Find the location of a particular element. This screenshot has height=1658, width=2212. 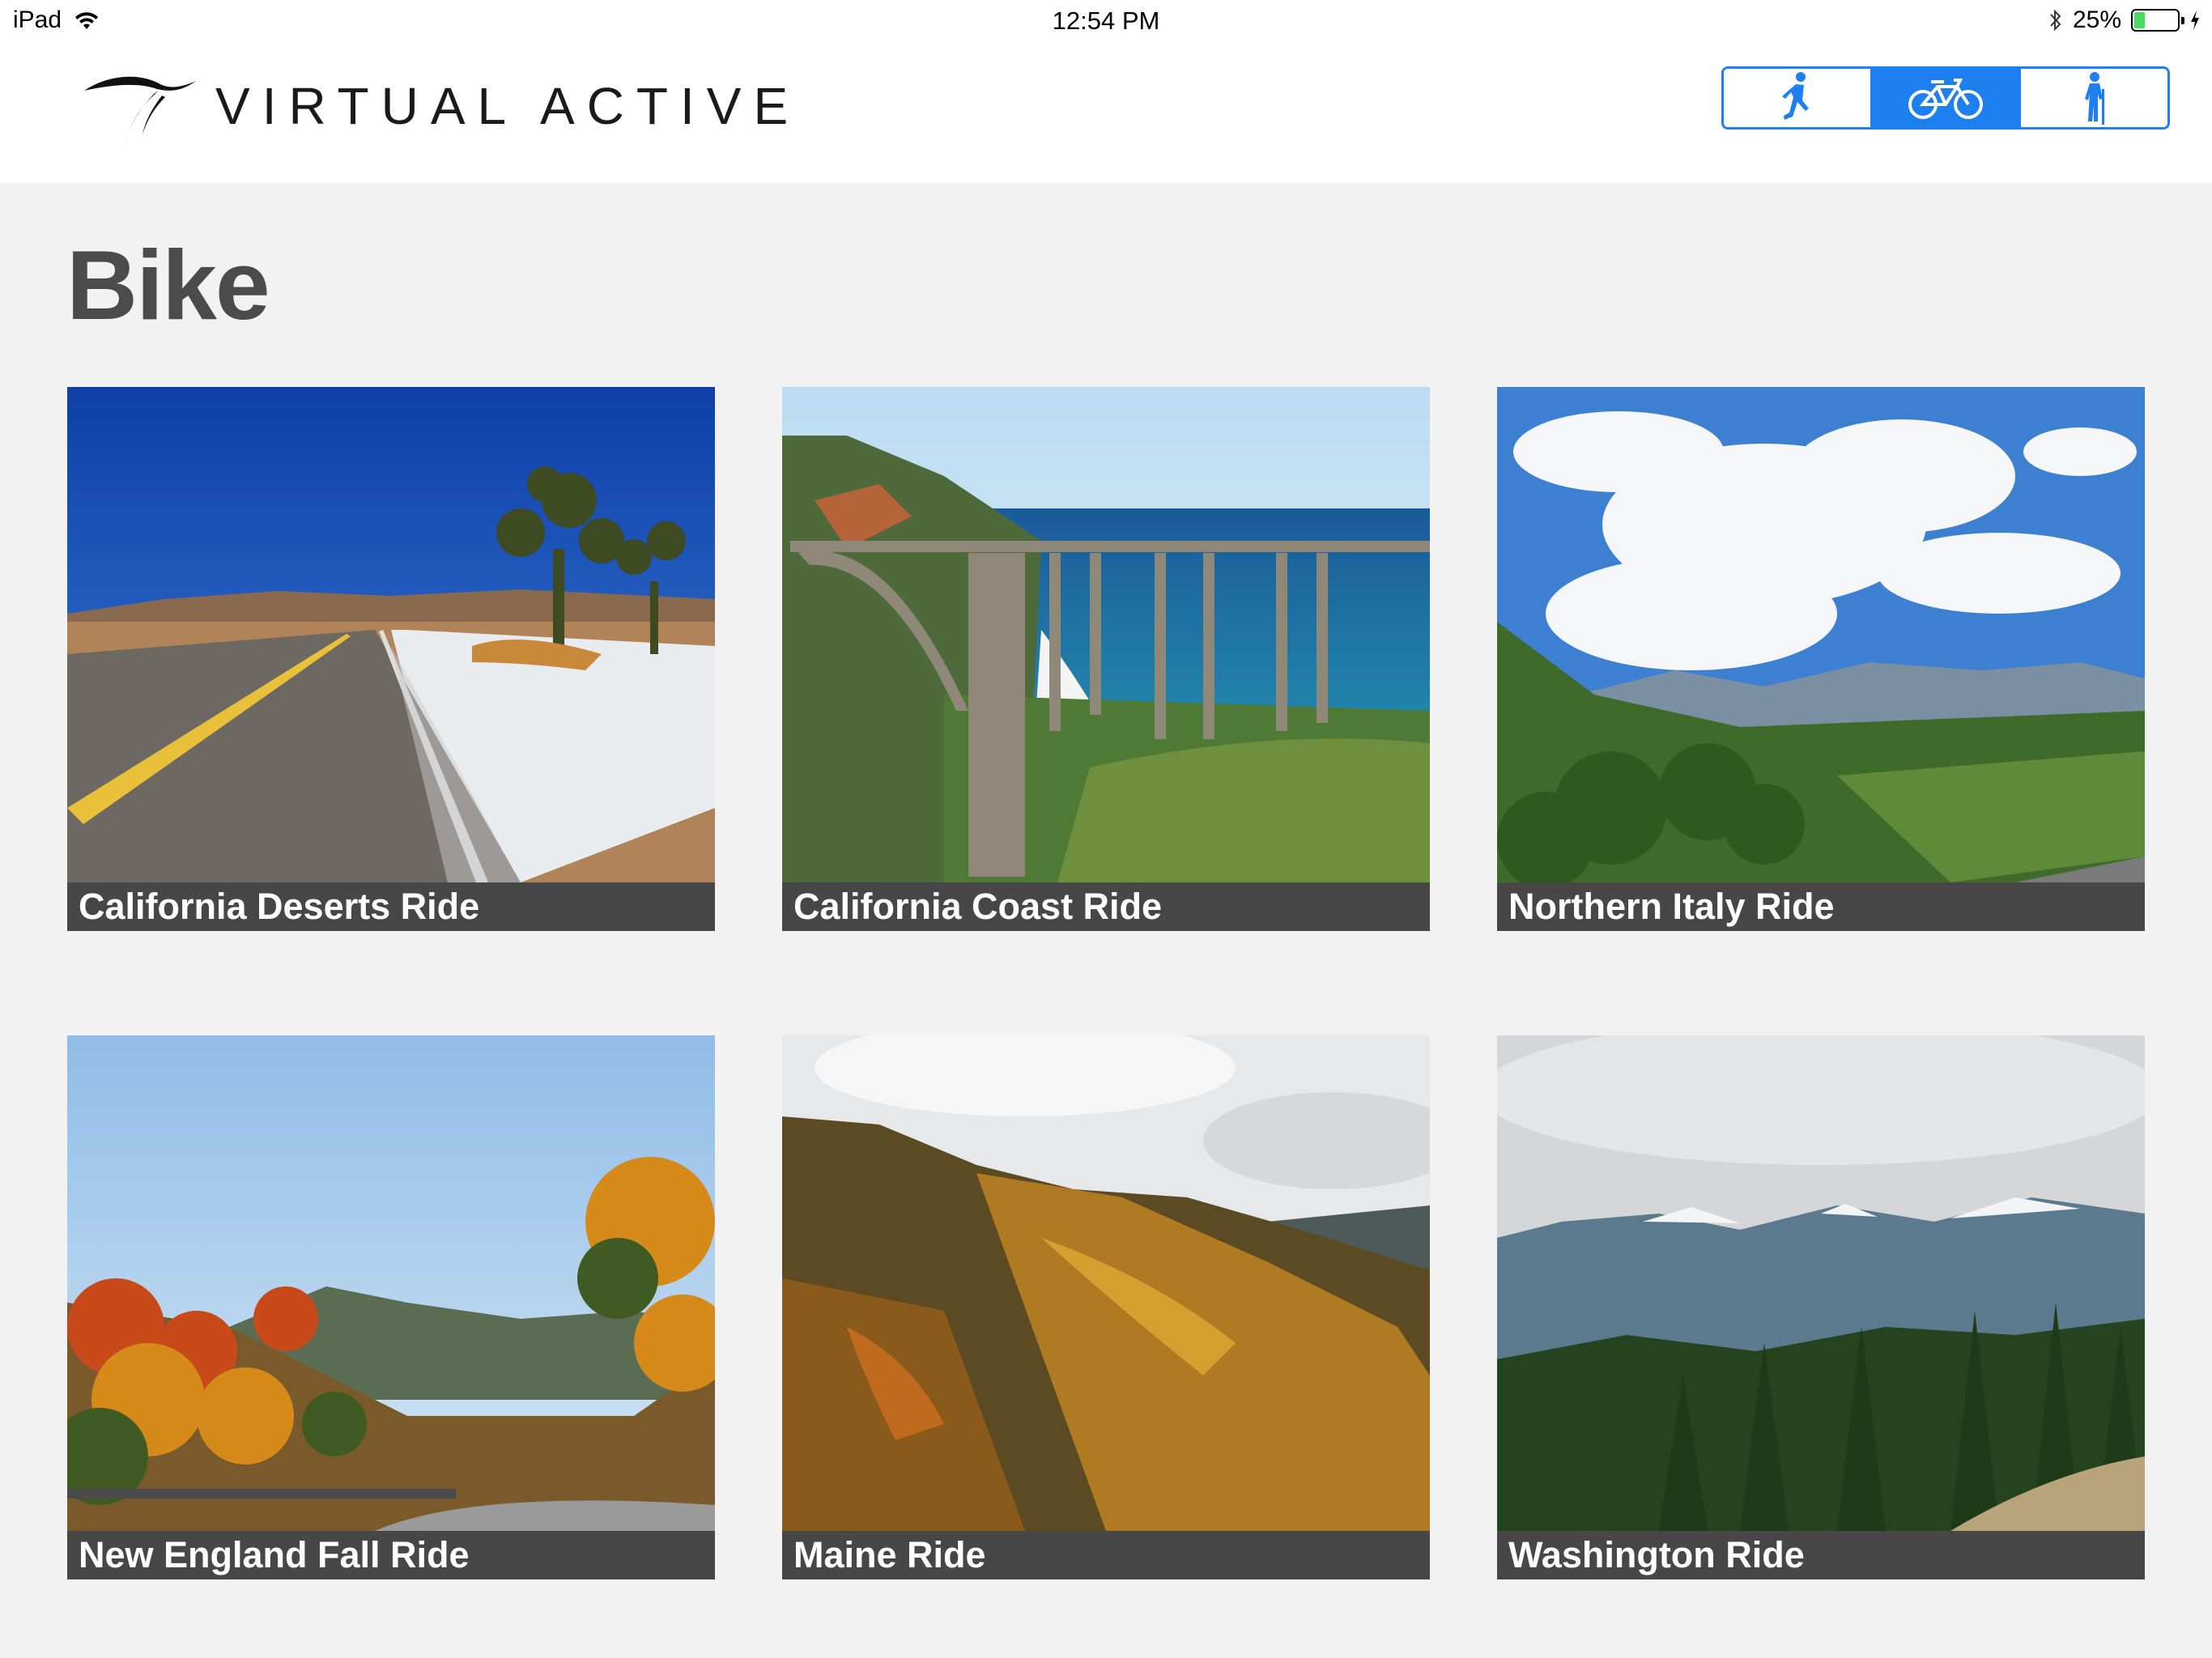

ride-card-california-coast: California Coast Ride is located at coordinates (1106, 659).